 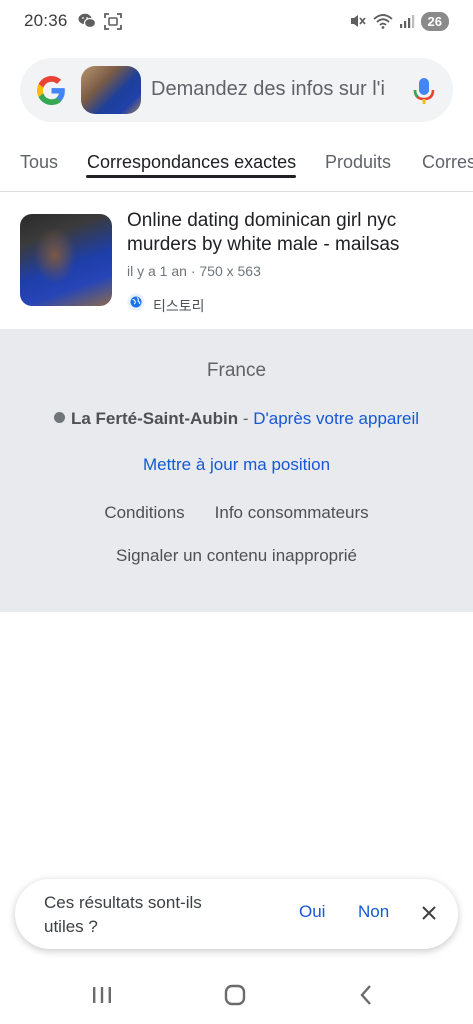 What do you see at coordinates (111, 90) in the screenshot?
I see `search-image-thumbnail` at bounding box center [111, 90].